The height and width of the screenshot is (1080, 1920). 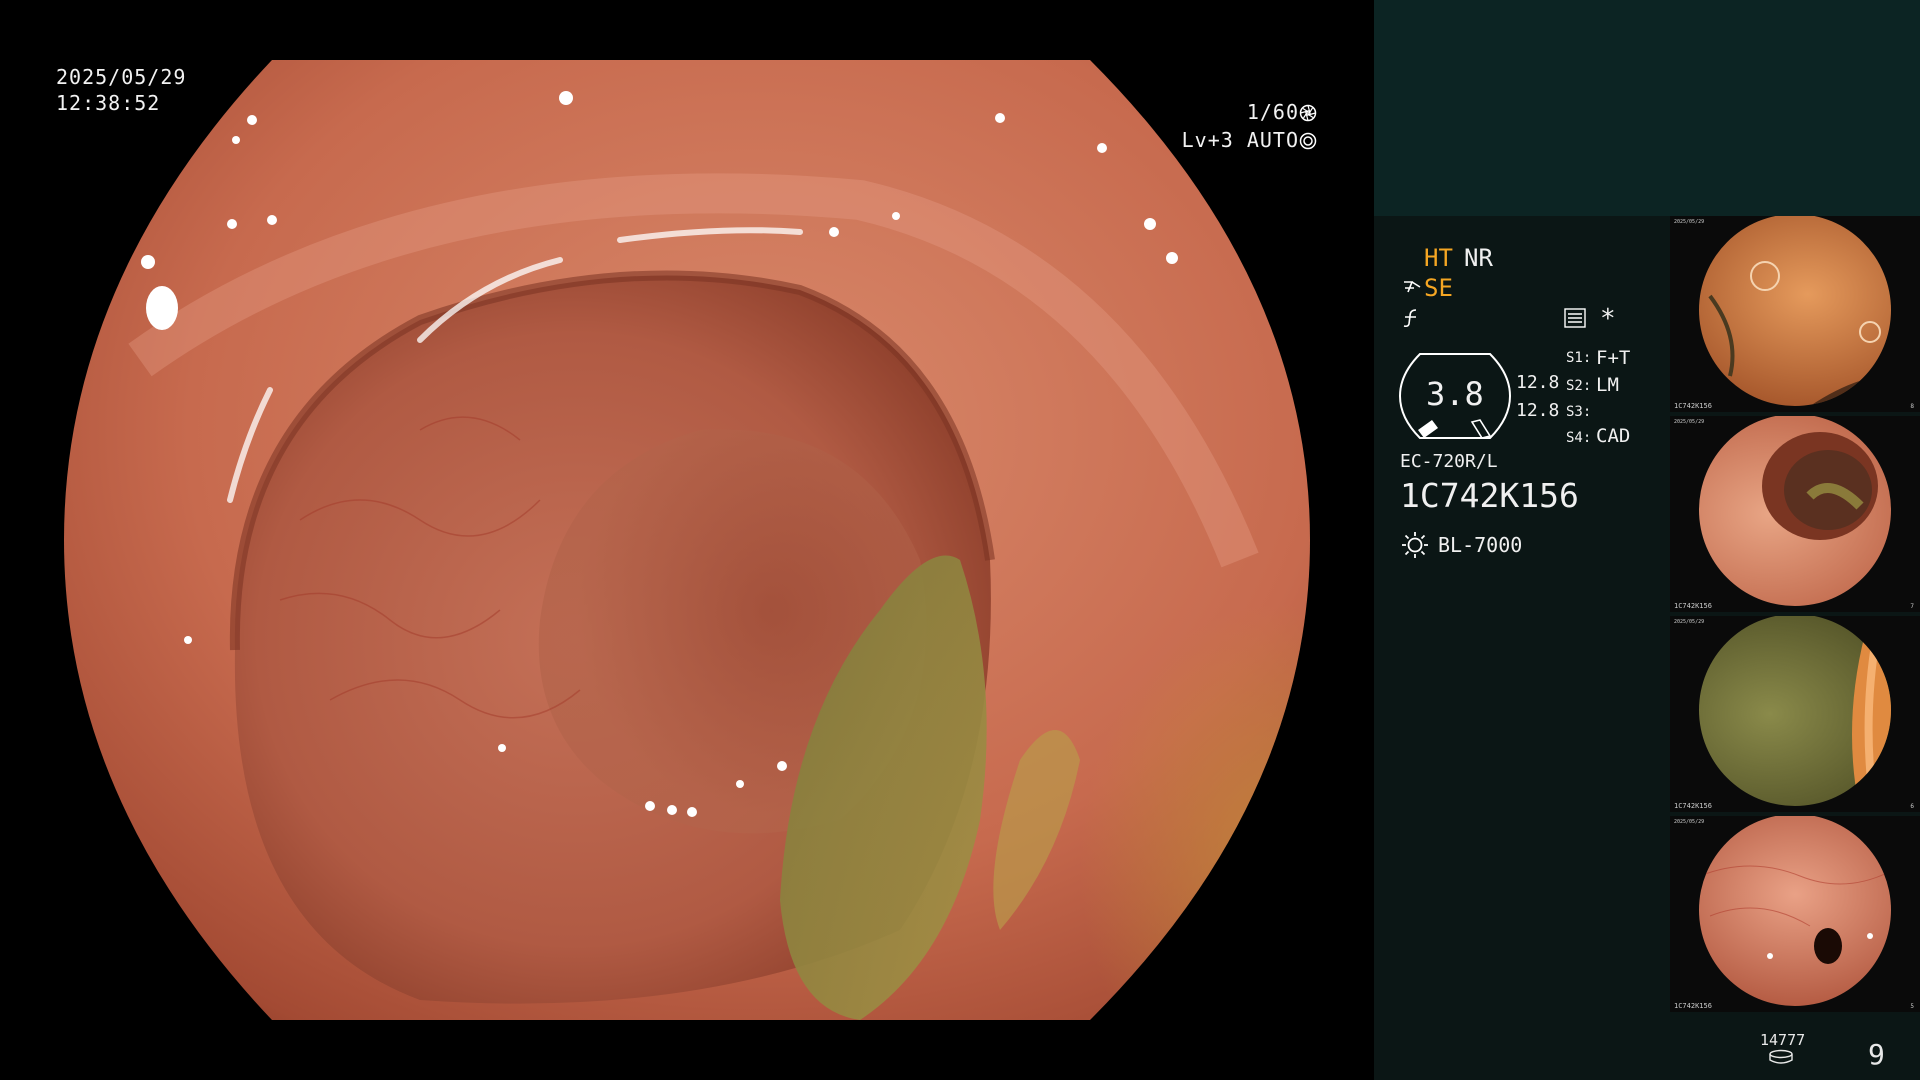 I want to click on se-label: SE, so click(x=1438, y=288).